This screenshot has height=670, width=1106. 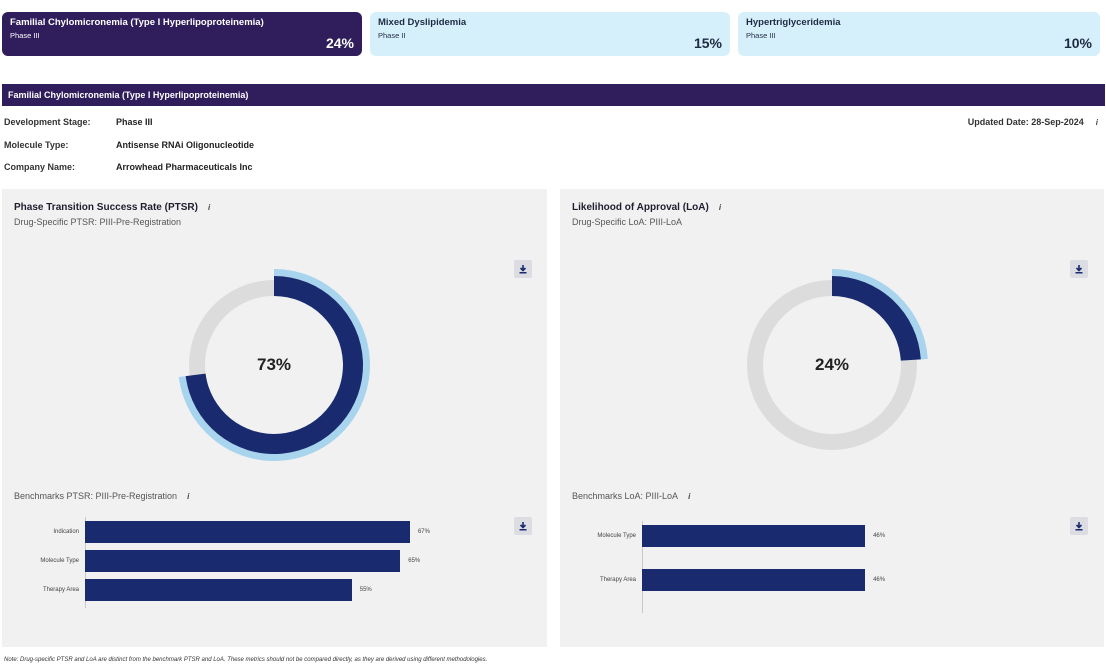 I want to click on ptsr-benchmark-title: Benchmarks PTSR: PIII-Pre-Registration i, so click(x=102, y=496).